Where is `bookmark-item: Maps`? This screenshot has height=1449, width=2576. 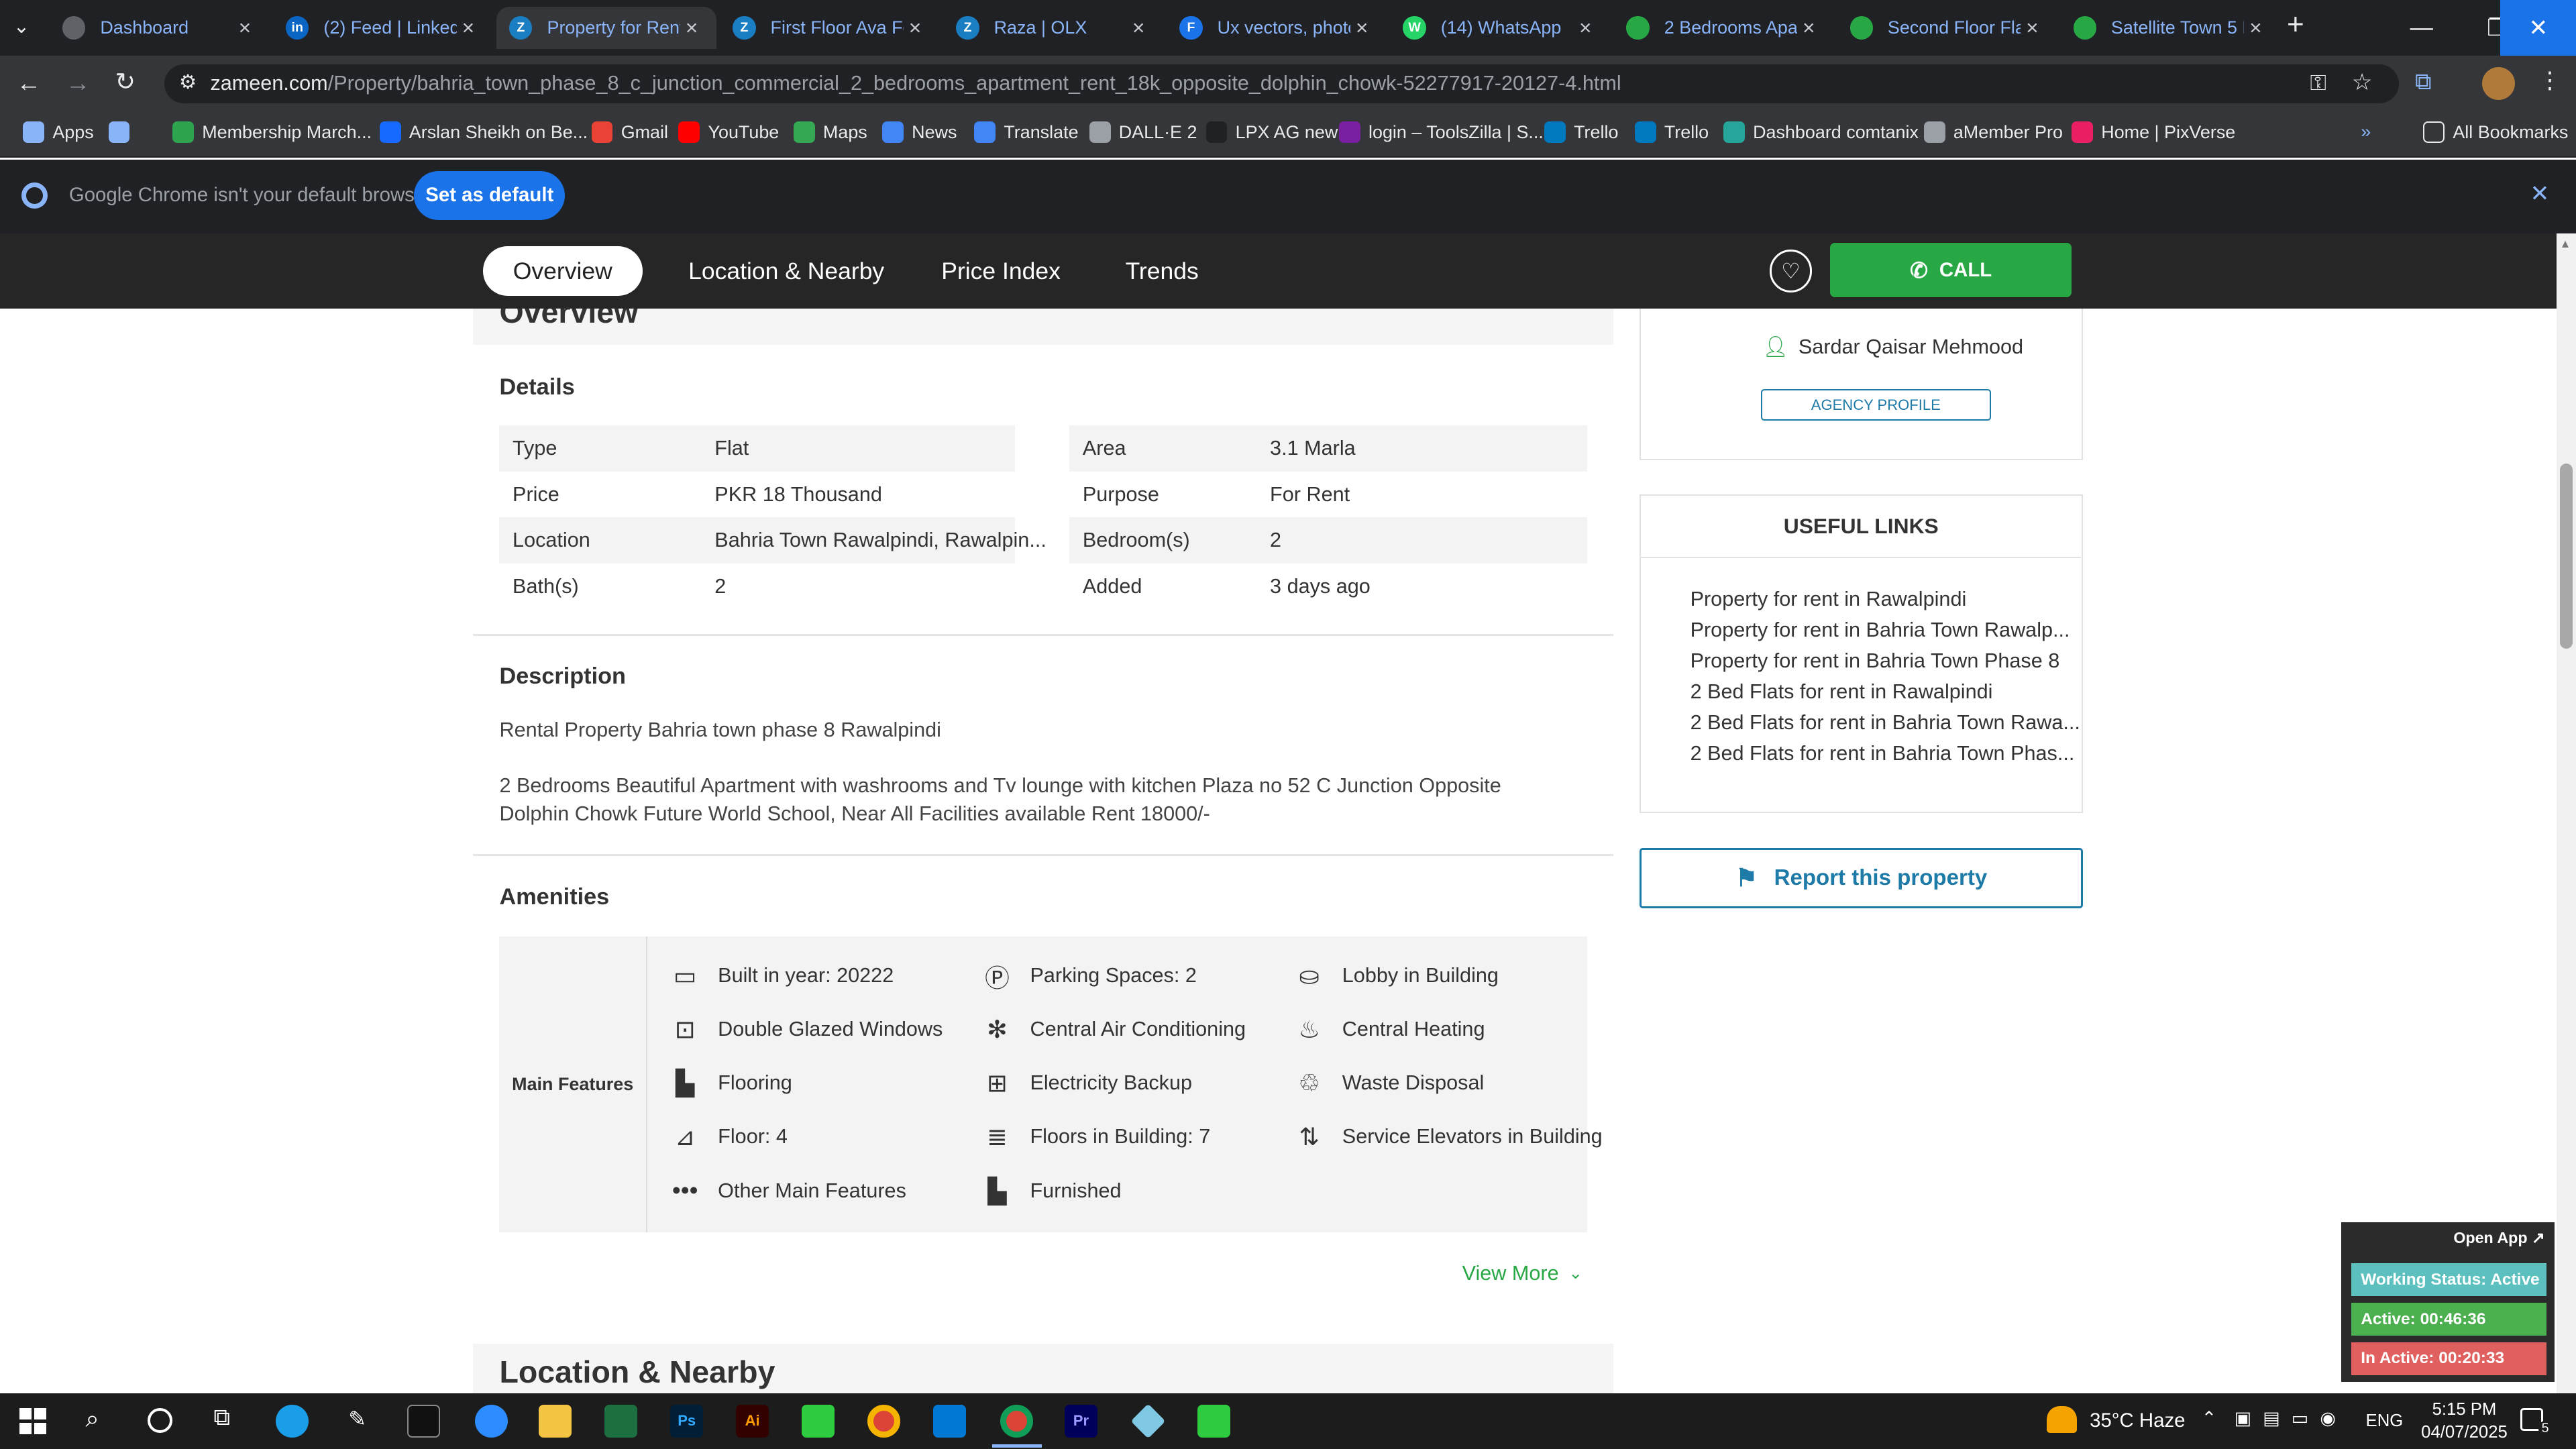
bookmark-item: Maps is located at coordinates (830, 132).